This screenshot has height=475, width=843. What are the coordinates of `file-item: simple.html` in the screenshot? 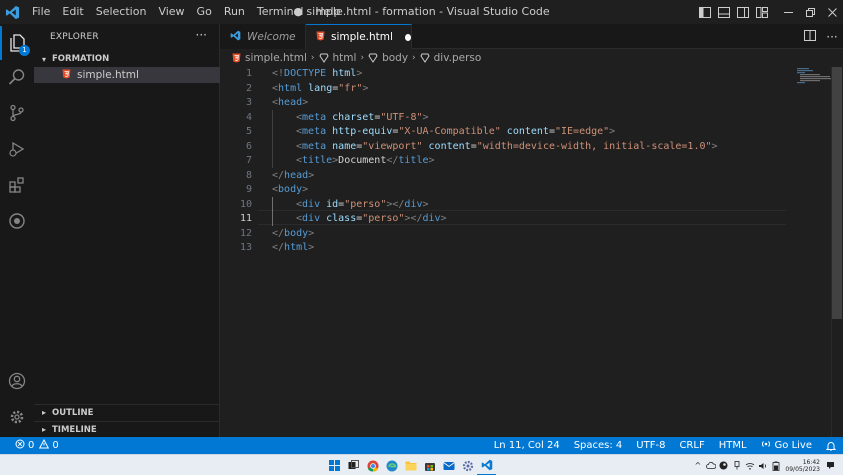 It's located at (127, 75).